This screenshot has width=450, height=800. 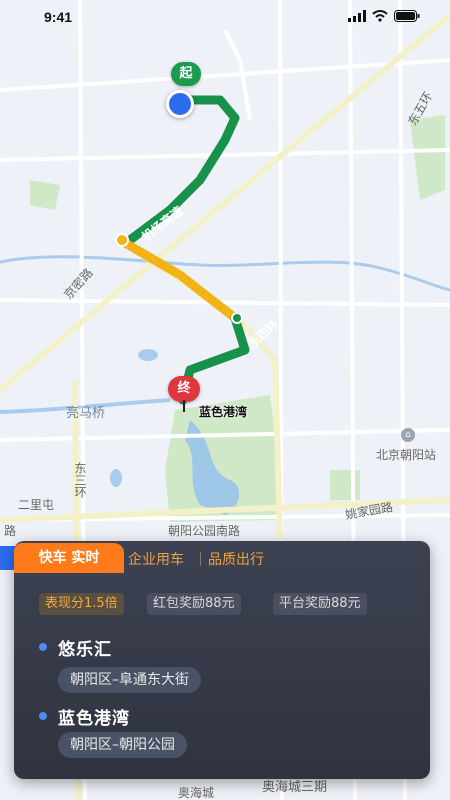 What do you see at coordinates (380, 16) in the screenshot?
I see `wifi-icon` at bounding box center [380, 16].